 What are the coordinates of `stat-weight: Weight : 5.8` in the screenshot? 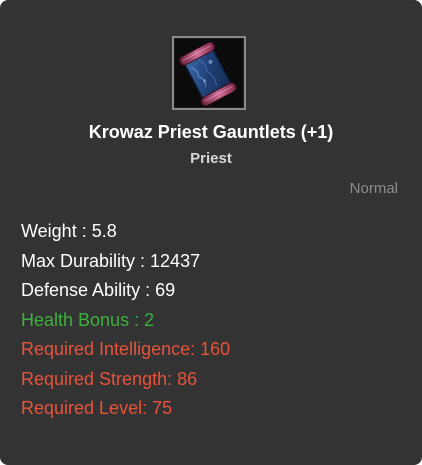 It's located at (69, 231).